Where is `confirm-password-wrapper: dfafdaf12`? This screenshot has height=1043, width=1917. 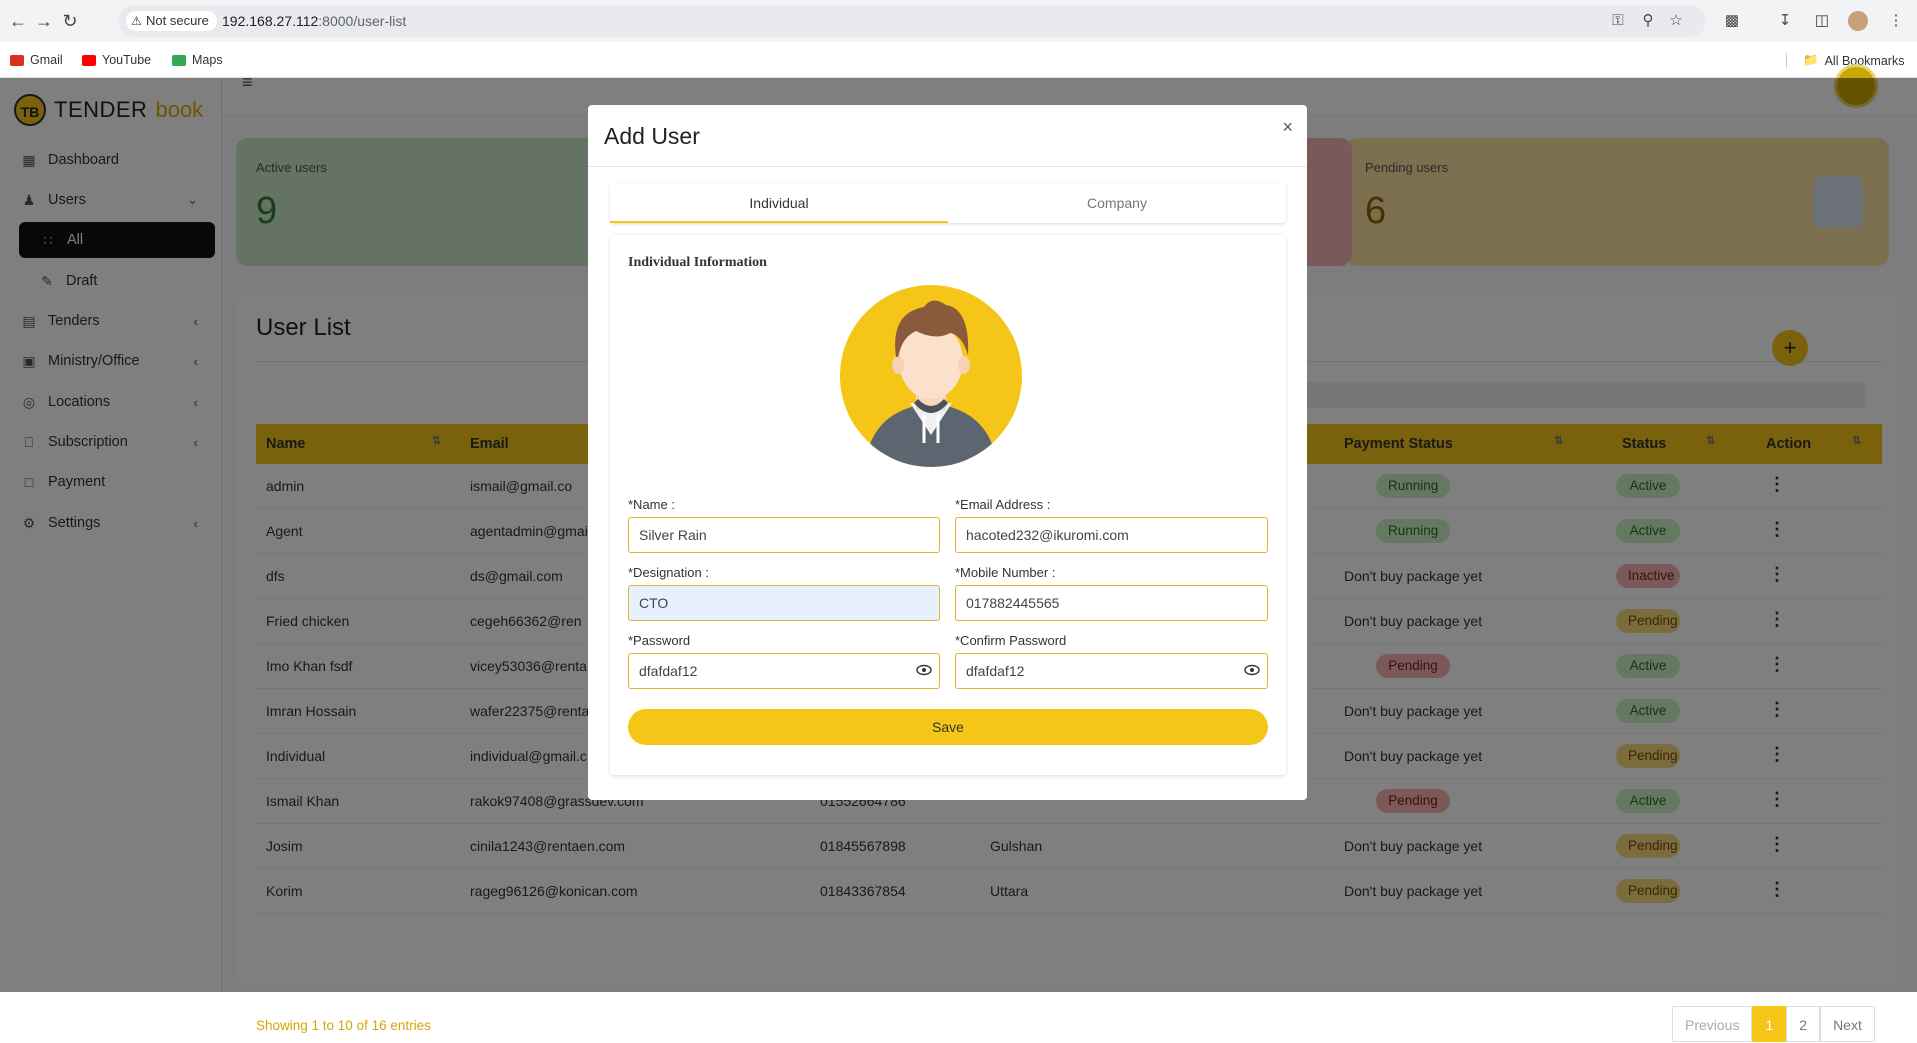 confirm-password-wrapper: dfafdaf12 is located at coordinates (1111, 671).